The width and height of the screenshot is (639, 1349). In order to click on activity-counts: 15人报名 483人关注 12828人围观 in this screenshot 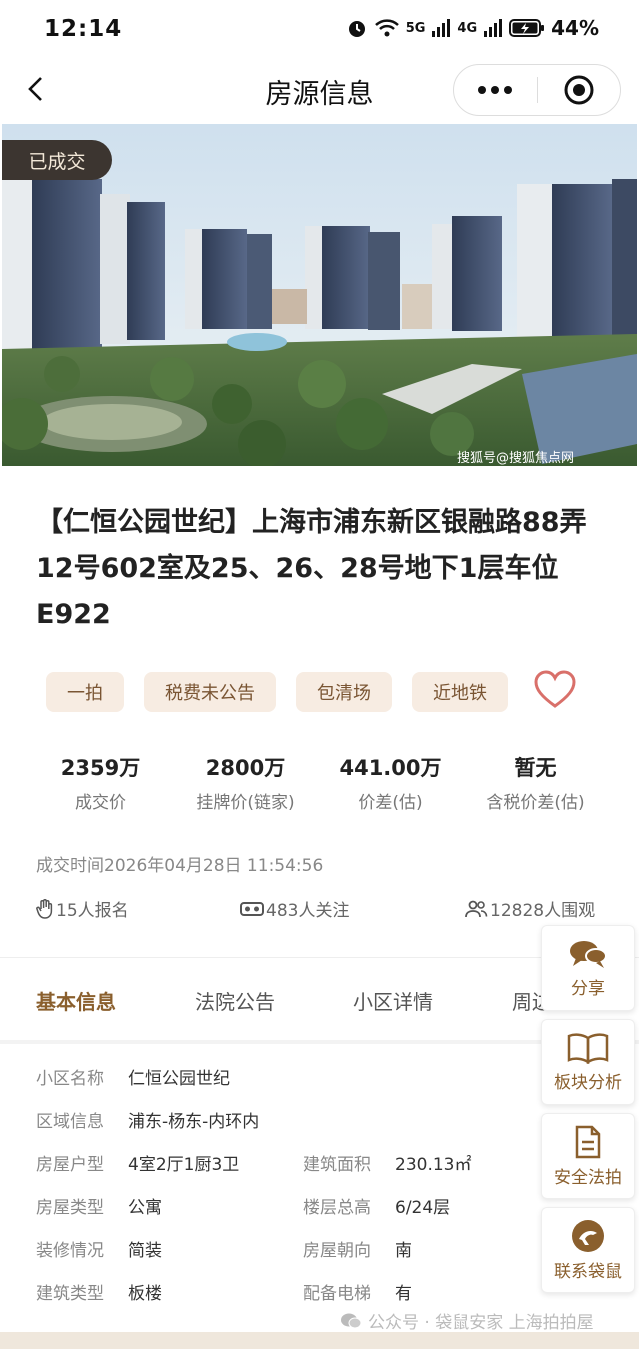, I will do `click(321, 909)`.